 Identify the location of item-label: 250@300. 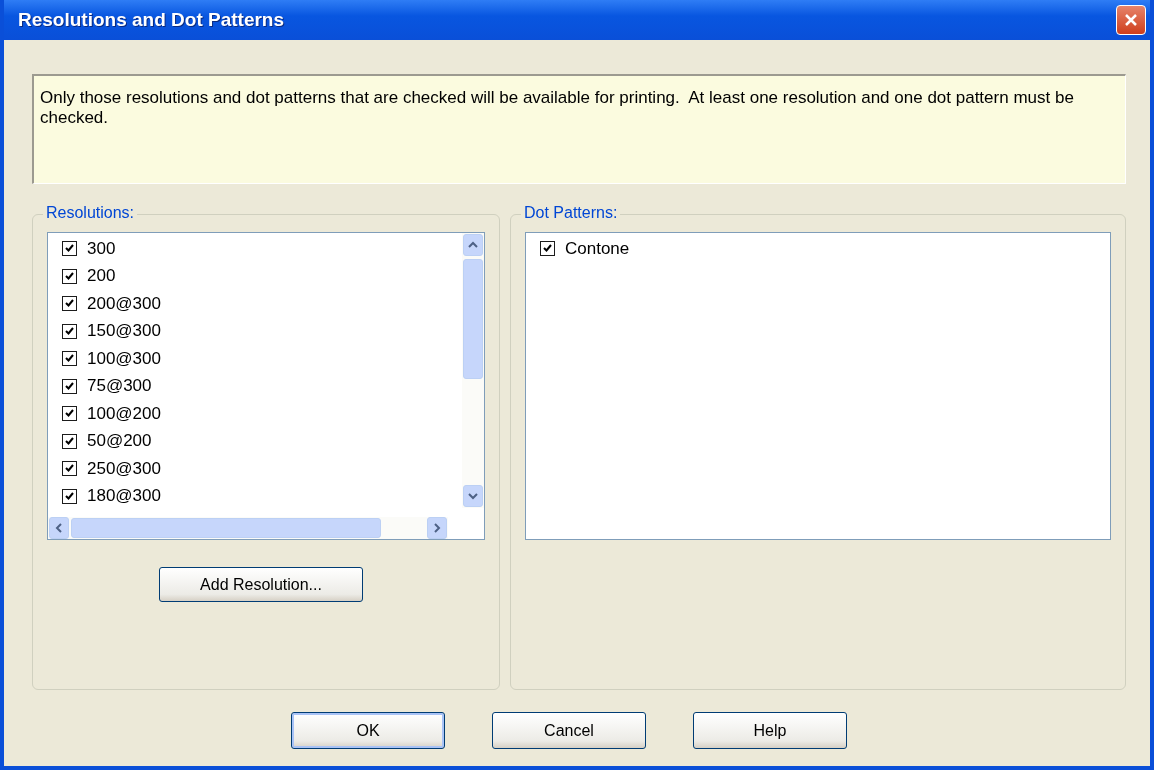
(124, 468).